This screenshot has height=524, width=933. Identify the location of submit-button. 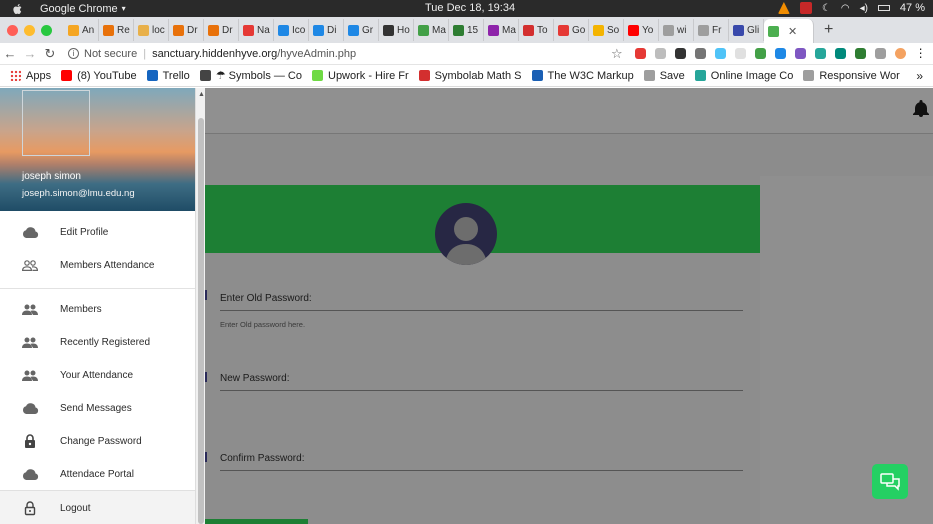
(256, 521).